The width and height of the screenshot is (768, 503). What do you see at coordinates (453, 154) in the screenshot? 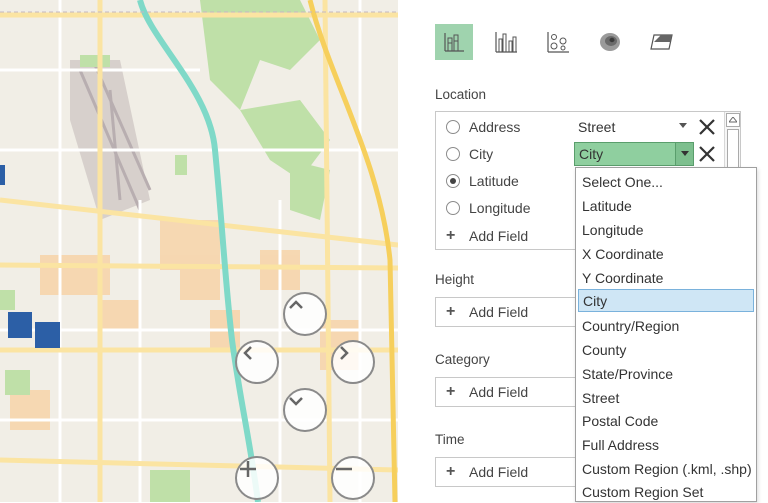
I see `city-radio` at bounding box center [453, 154].